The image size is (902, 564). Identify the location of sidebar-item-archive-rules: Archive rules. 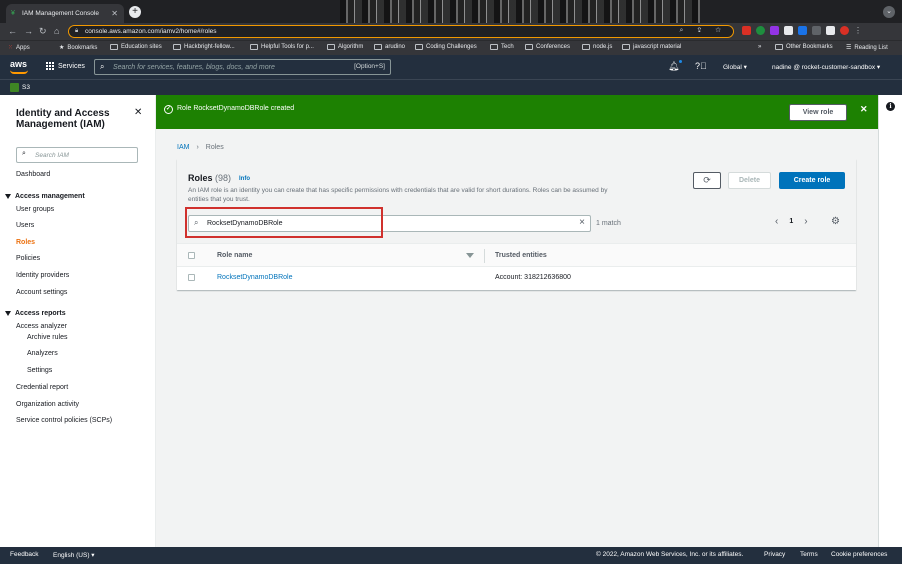
(47, 337).